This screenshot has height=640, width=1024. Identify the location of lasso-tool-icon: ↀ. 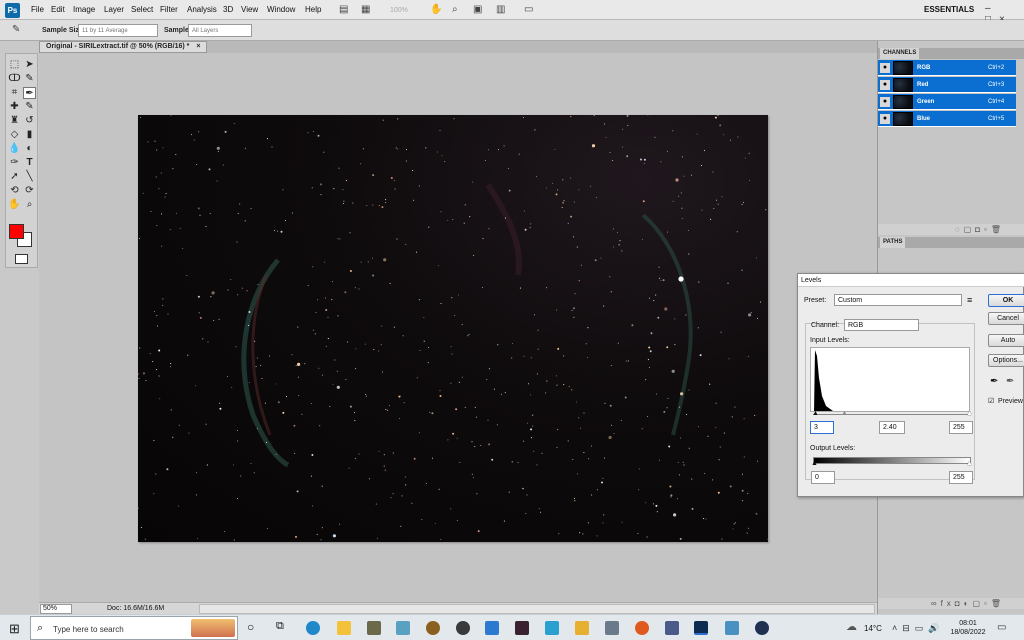
(14, 79).